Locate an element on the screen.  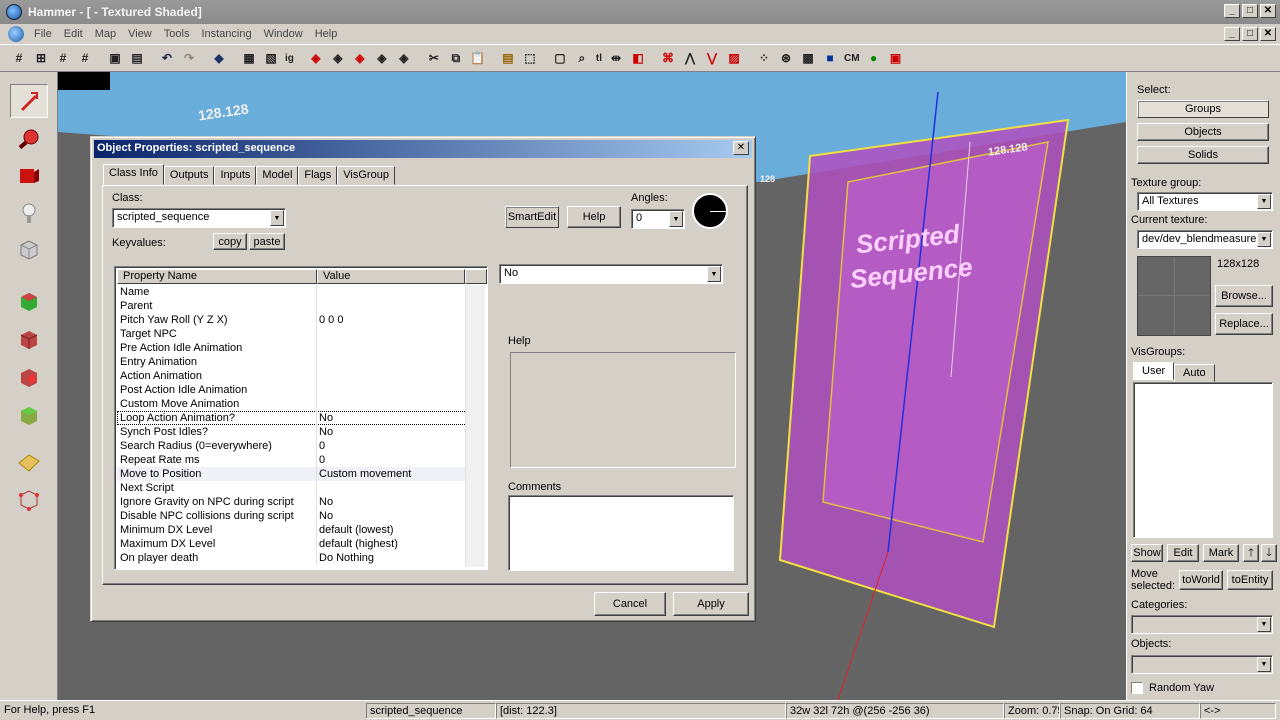
magnify-tool is located at coordinates (29, 139).